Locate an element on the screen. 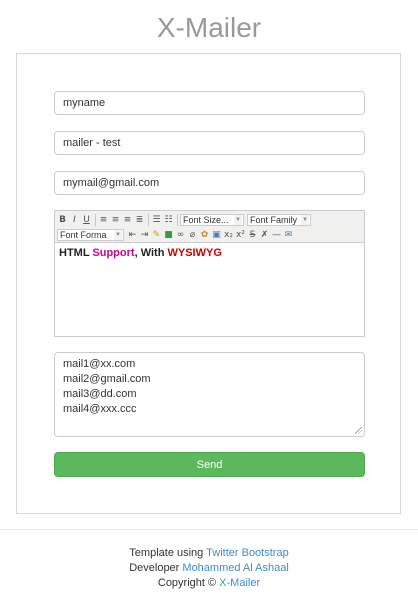 The height and width of the screenshot is (599, 418). font-family-select: Font Family ▼ is located at coordinates (279, 220).